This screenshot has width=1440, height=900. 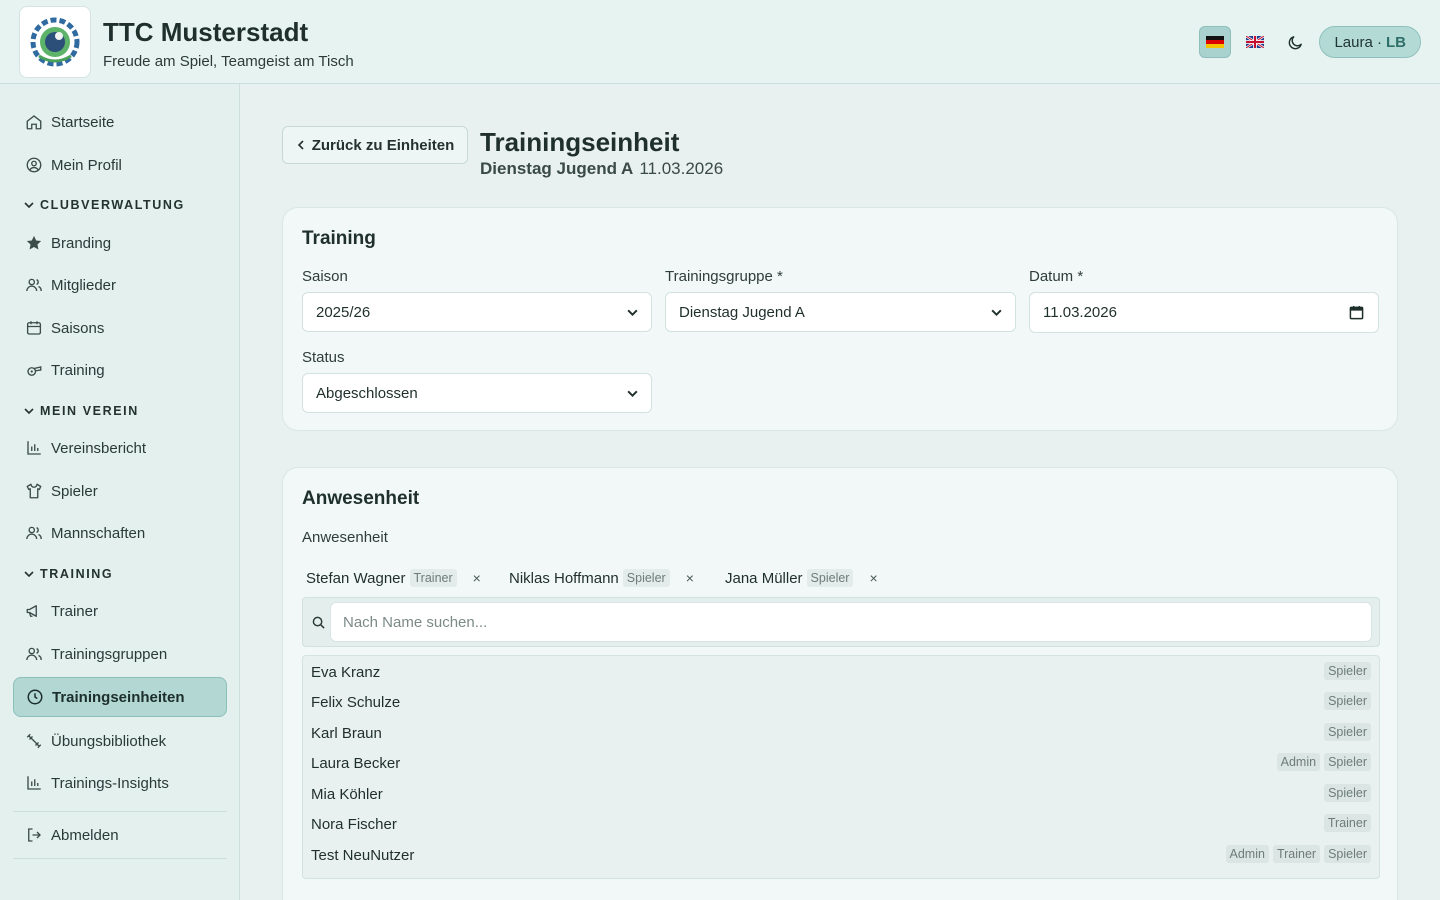 I want to click on status-select: Abgeschlossen, so click(x=477, y=393).